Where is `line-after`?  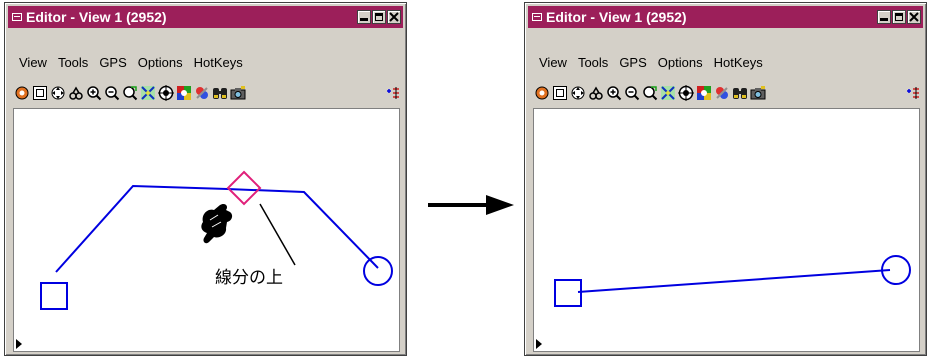 line-after is located at coordinates (734, 281).